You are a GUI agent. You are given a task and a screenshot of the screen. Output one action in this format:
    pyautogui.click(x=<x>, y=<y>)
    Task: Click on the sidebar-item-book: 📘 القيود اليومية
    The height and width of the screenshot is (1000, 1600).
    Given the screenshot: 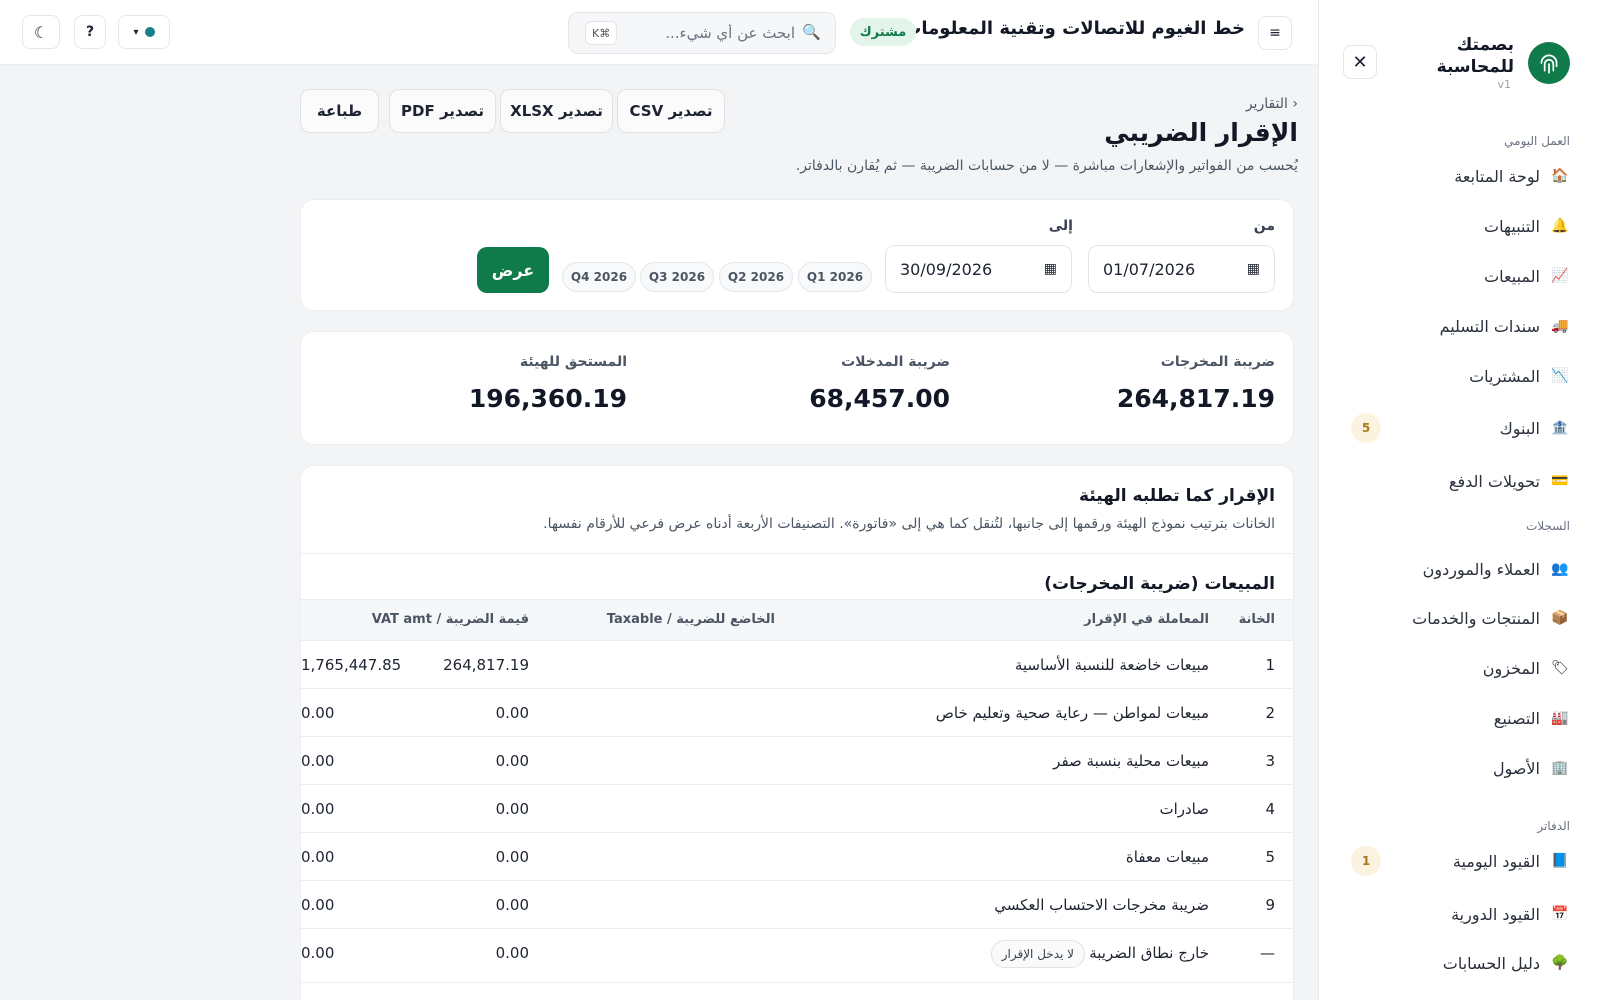 What is the action you would take?
    pyautogui.click(x=1460, y=861)
    